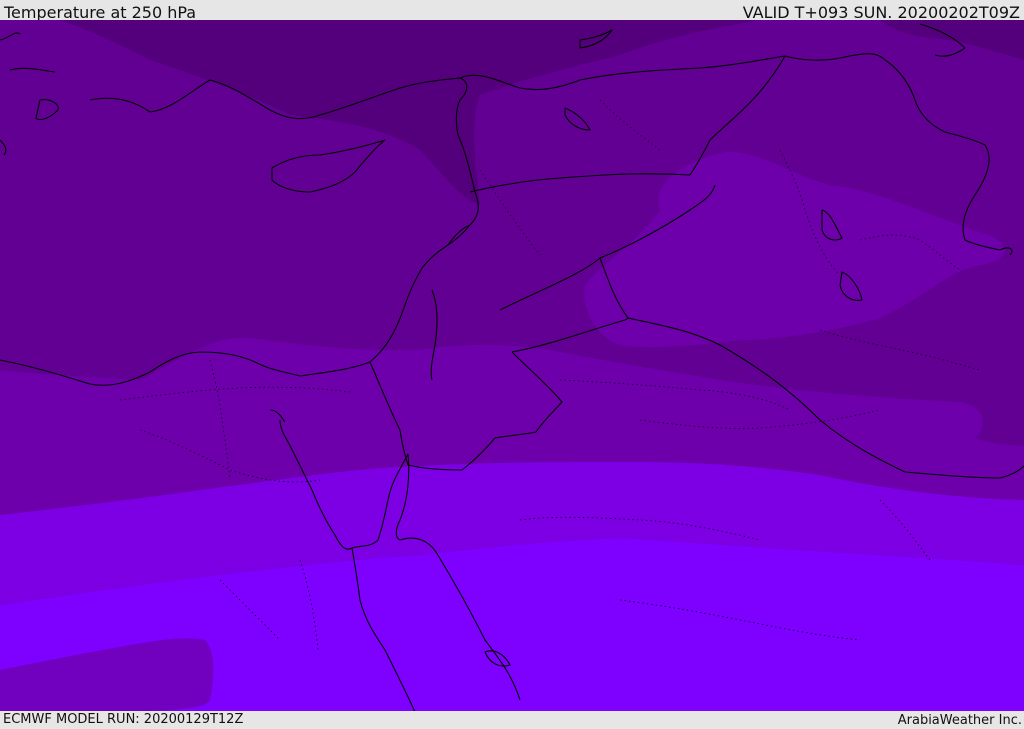  I want to click on model-run-label: ECMWF MODEL RUN: 20200129T12Z, so click(123, 719).